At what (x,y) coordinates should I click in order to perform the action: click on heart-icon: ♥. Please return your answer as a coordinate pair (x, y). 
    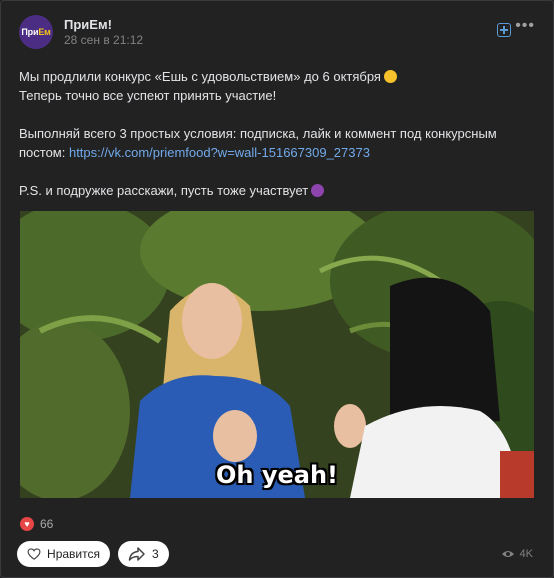
    Looking at the image, I should click on (27, 524).